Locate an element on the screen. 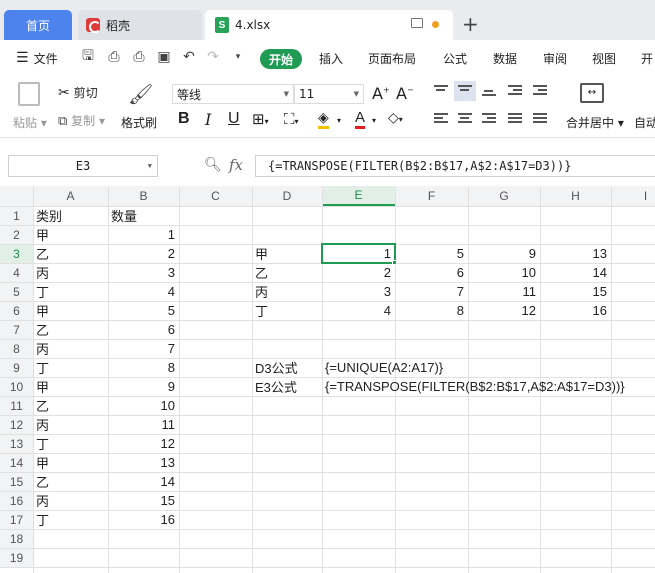  clear-format-icon: ◇▾ is located at coordinates (395, 118).